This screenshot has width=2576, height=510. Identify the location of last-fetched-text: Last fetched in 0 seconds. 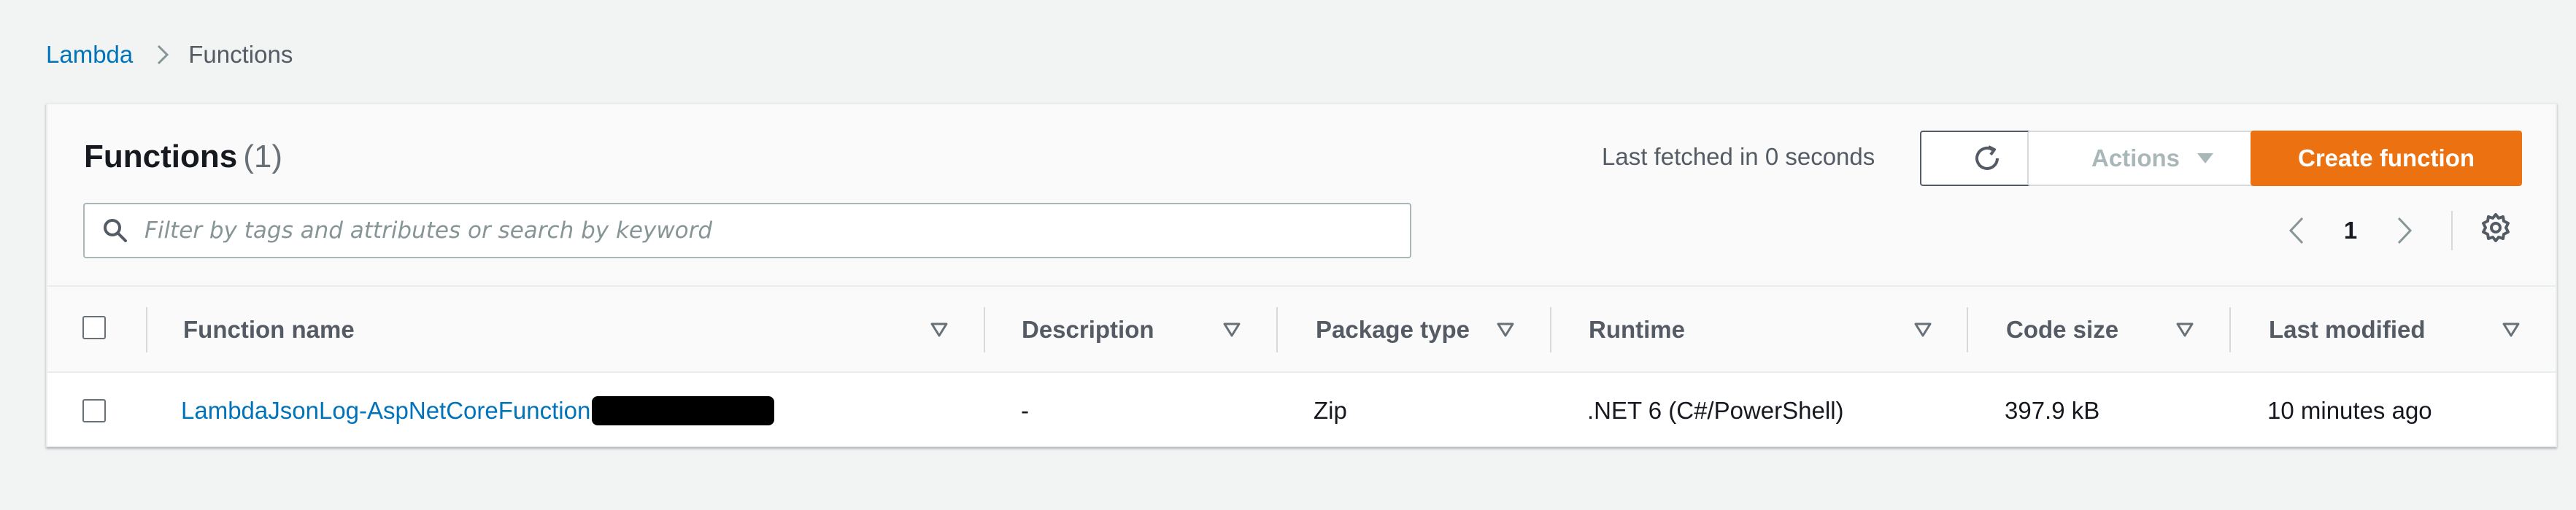
(1738, 156).